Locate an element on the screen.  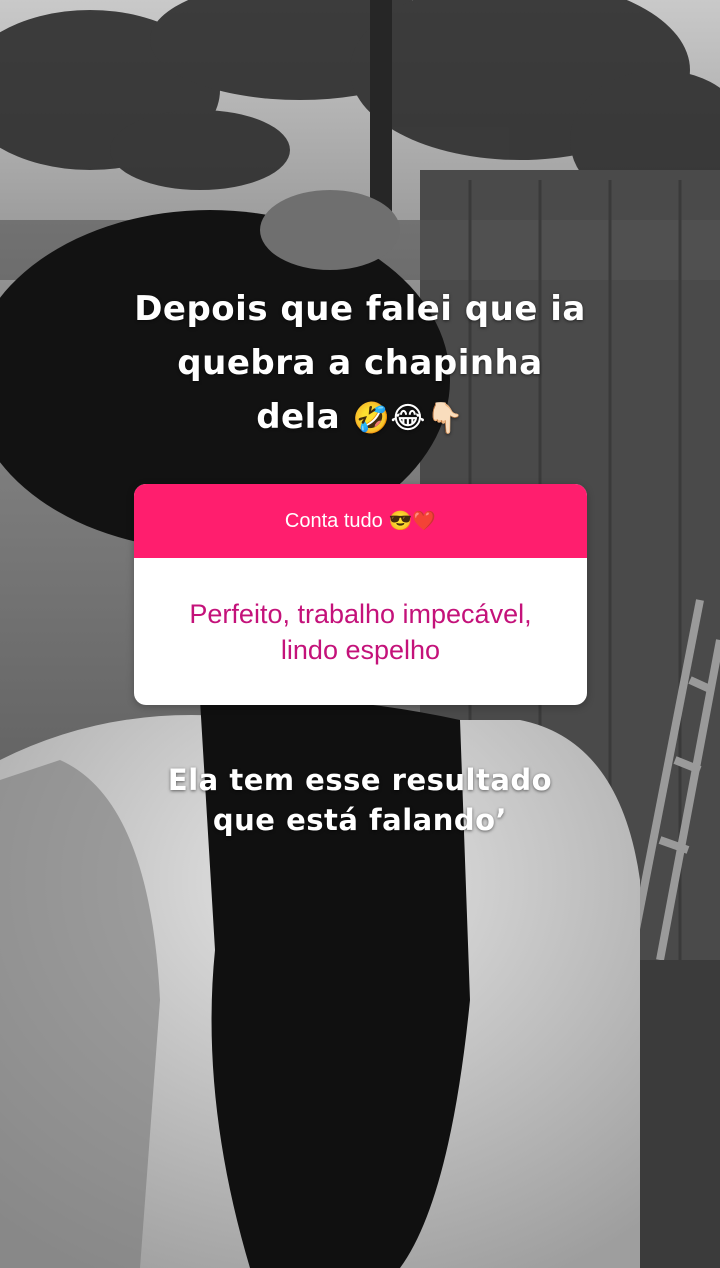
caption-bottom: Ela tem esse resultado que está falando’ is located at coordinates (360, 800).